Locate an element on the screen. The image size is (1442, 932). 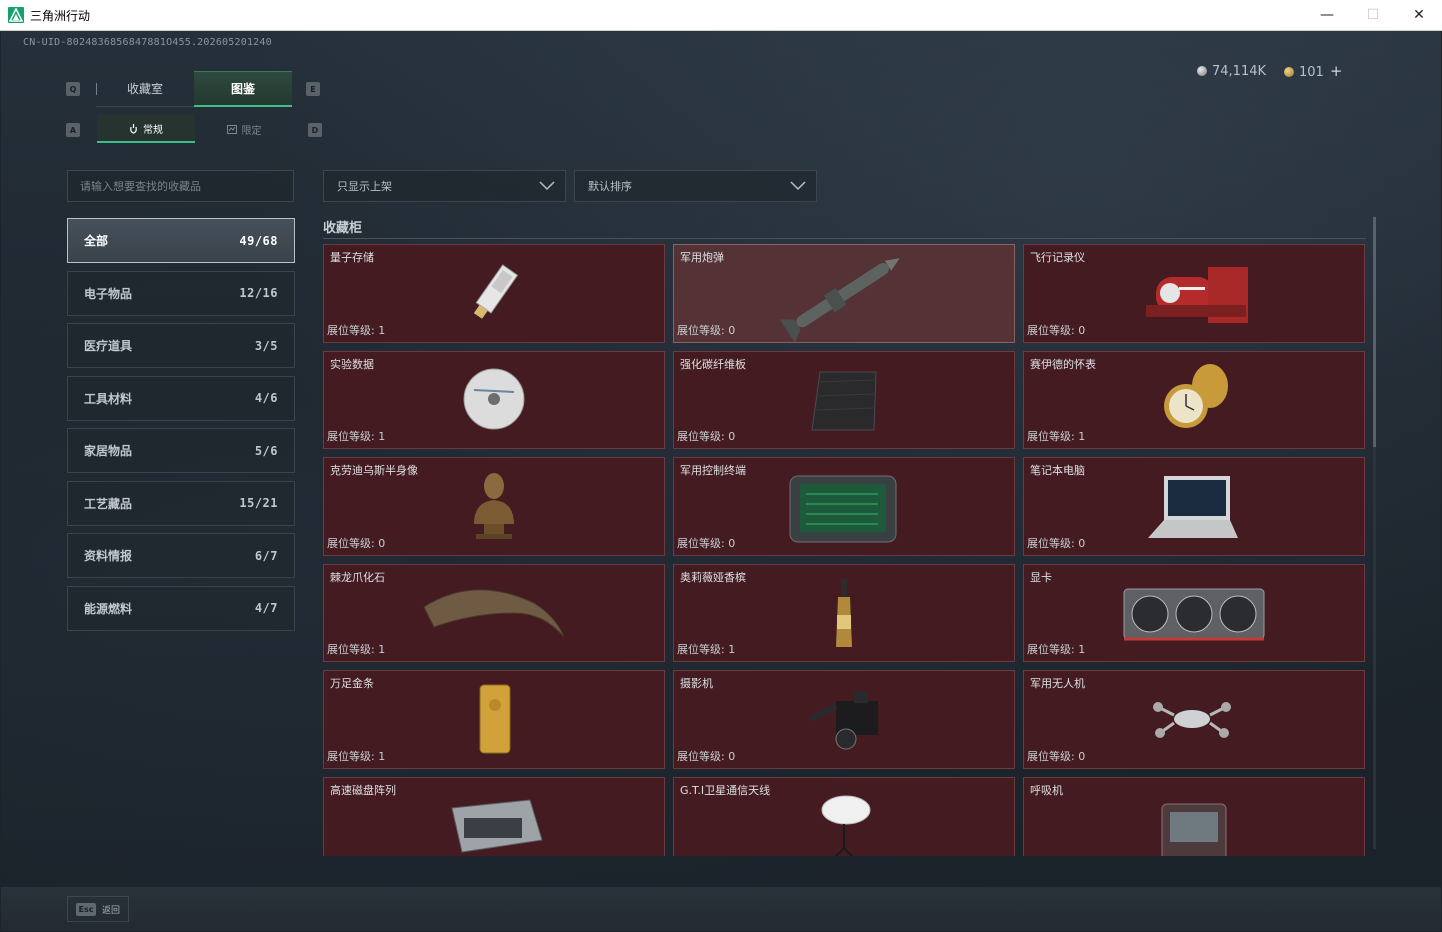
collection-card: 强化碳纤维板 展位等级: 0 is located at coordinates (844, 399).